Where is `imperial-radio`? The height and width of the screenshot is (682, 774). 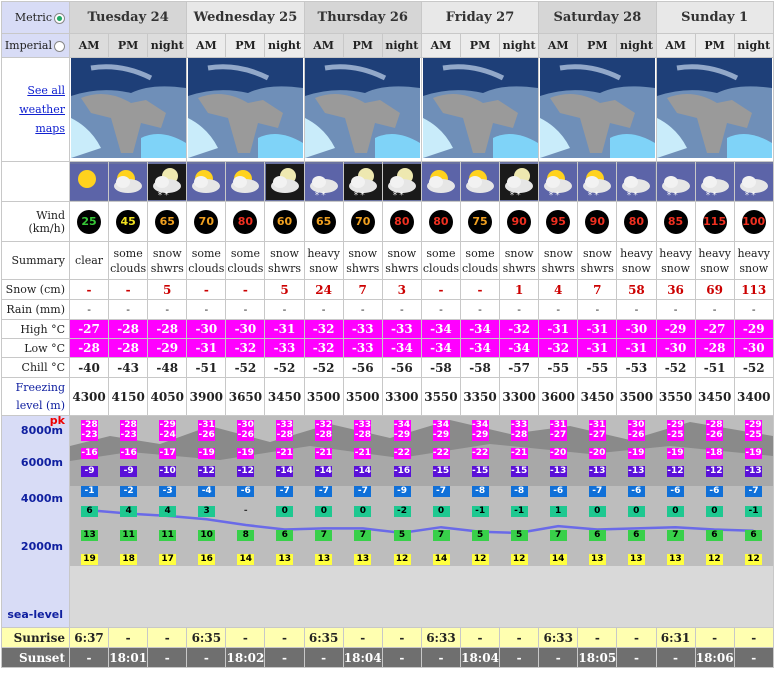
imperial-radio is located at coordinates (59, 46).